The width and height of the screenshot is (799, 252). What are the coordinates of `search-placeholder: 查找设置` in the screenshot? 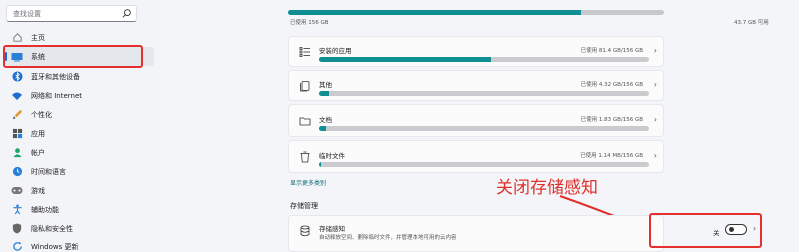 It's located at (27, 14).